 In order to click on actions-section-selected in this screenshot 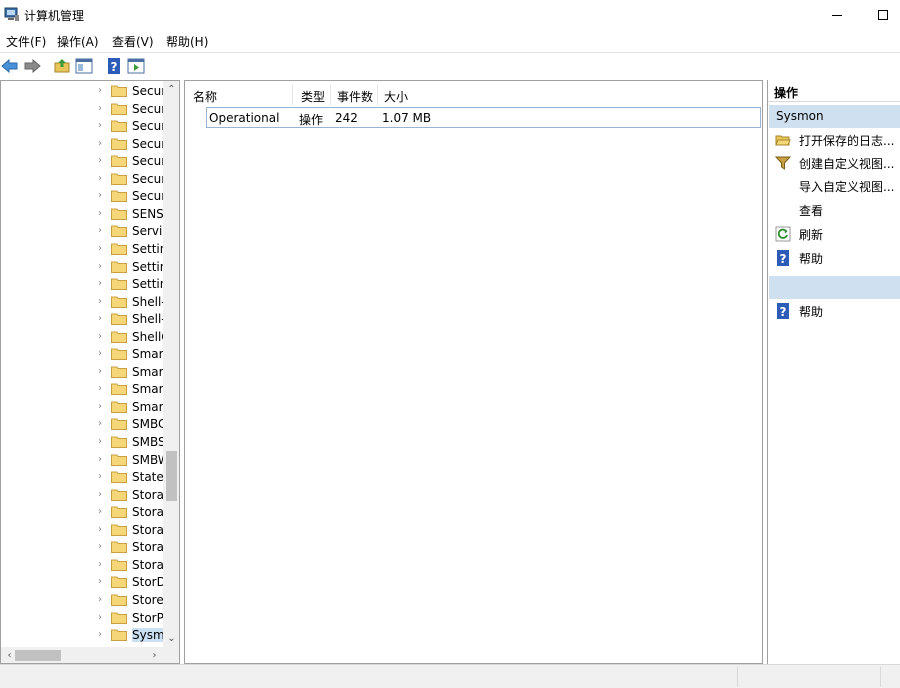, I will do `click(834, 287)`.